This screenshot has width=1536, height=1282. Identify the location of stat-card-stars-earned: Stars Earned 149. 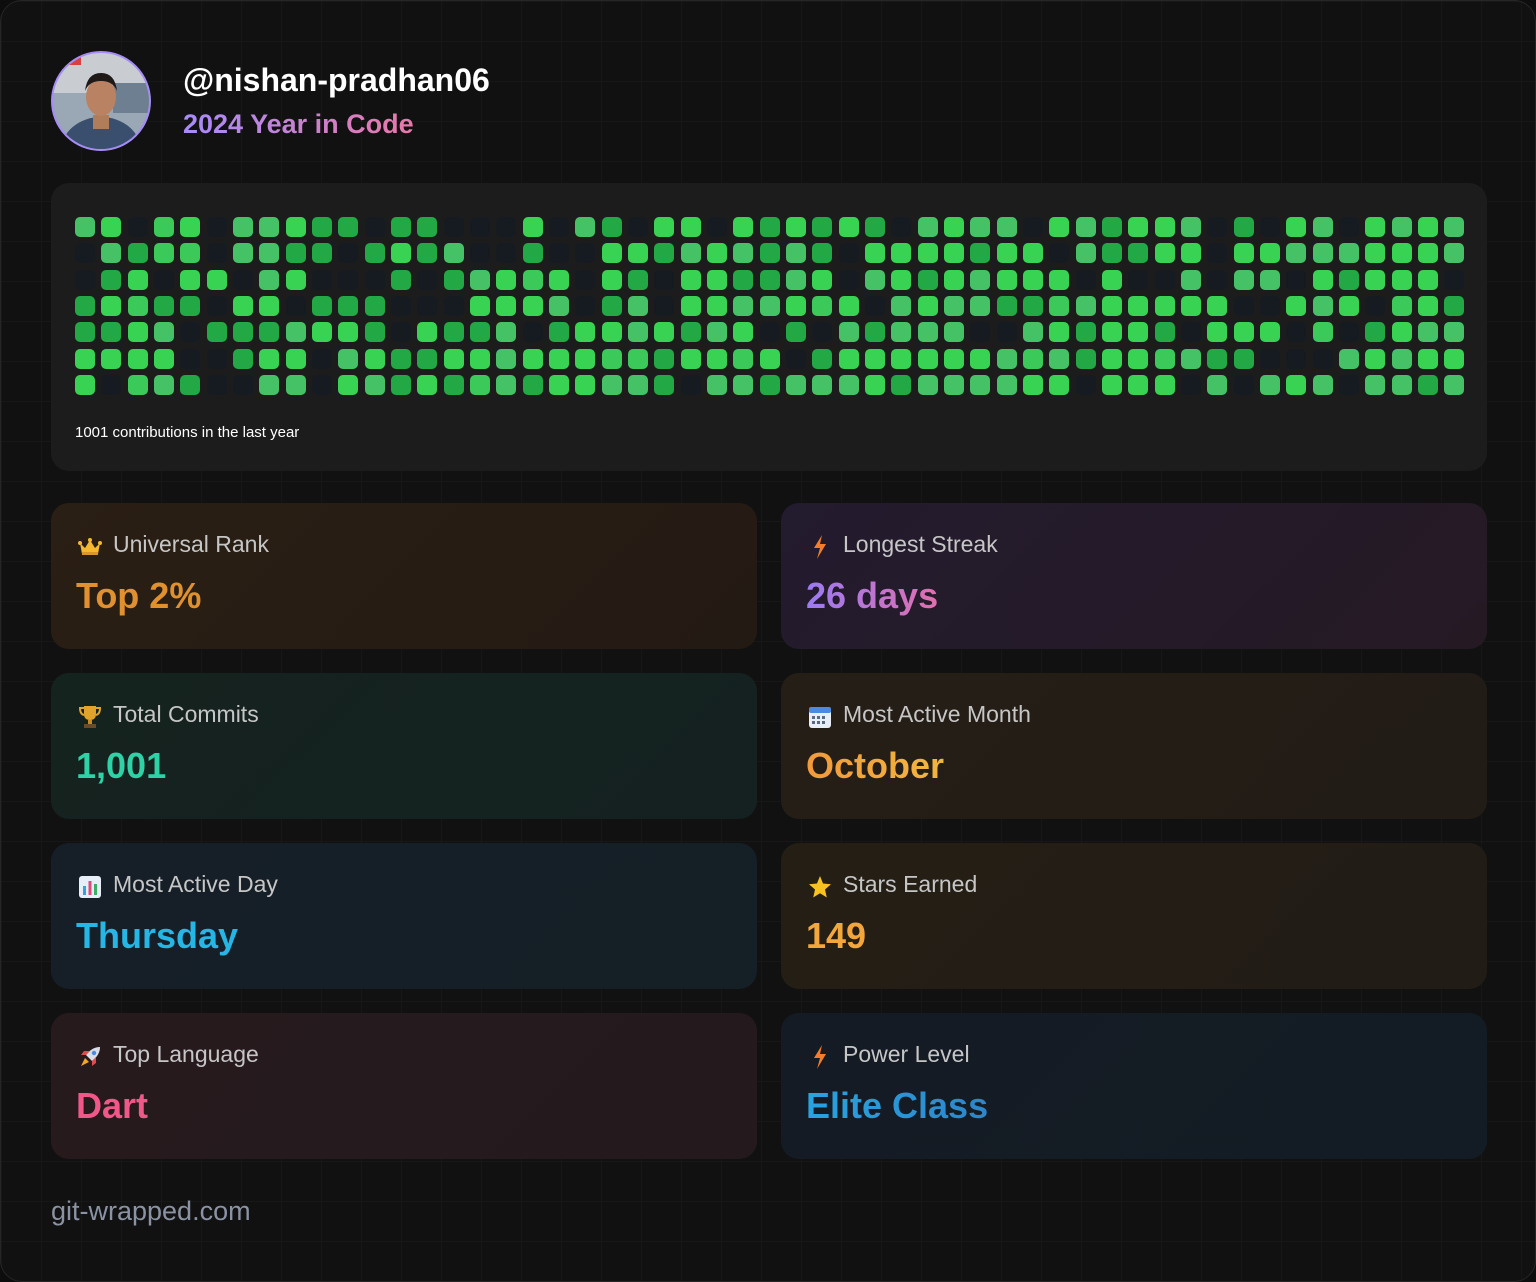
(1134, 916).